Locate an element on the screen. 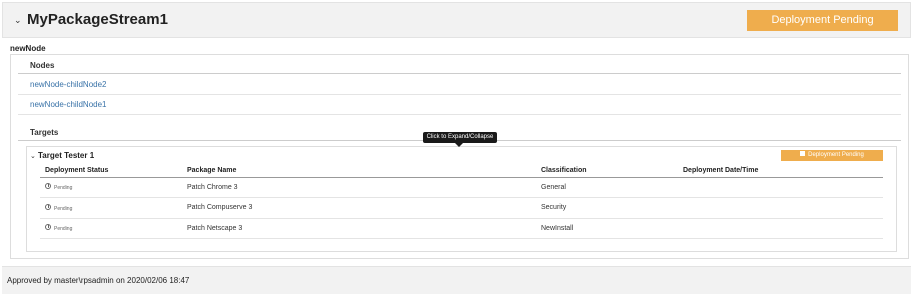 The image size is (915, 297). row-classification: NewInstall is located at coordinates (557, 228).